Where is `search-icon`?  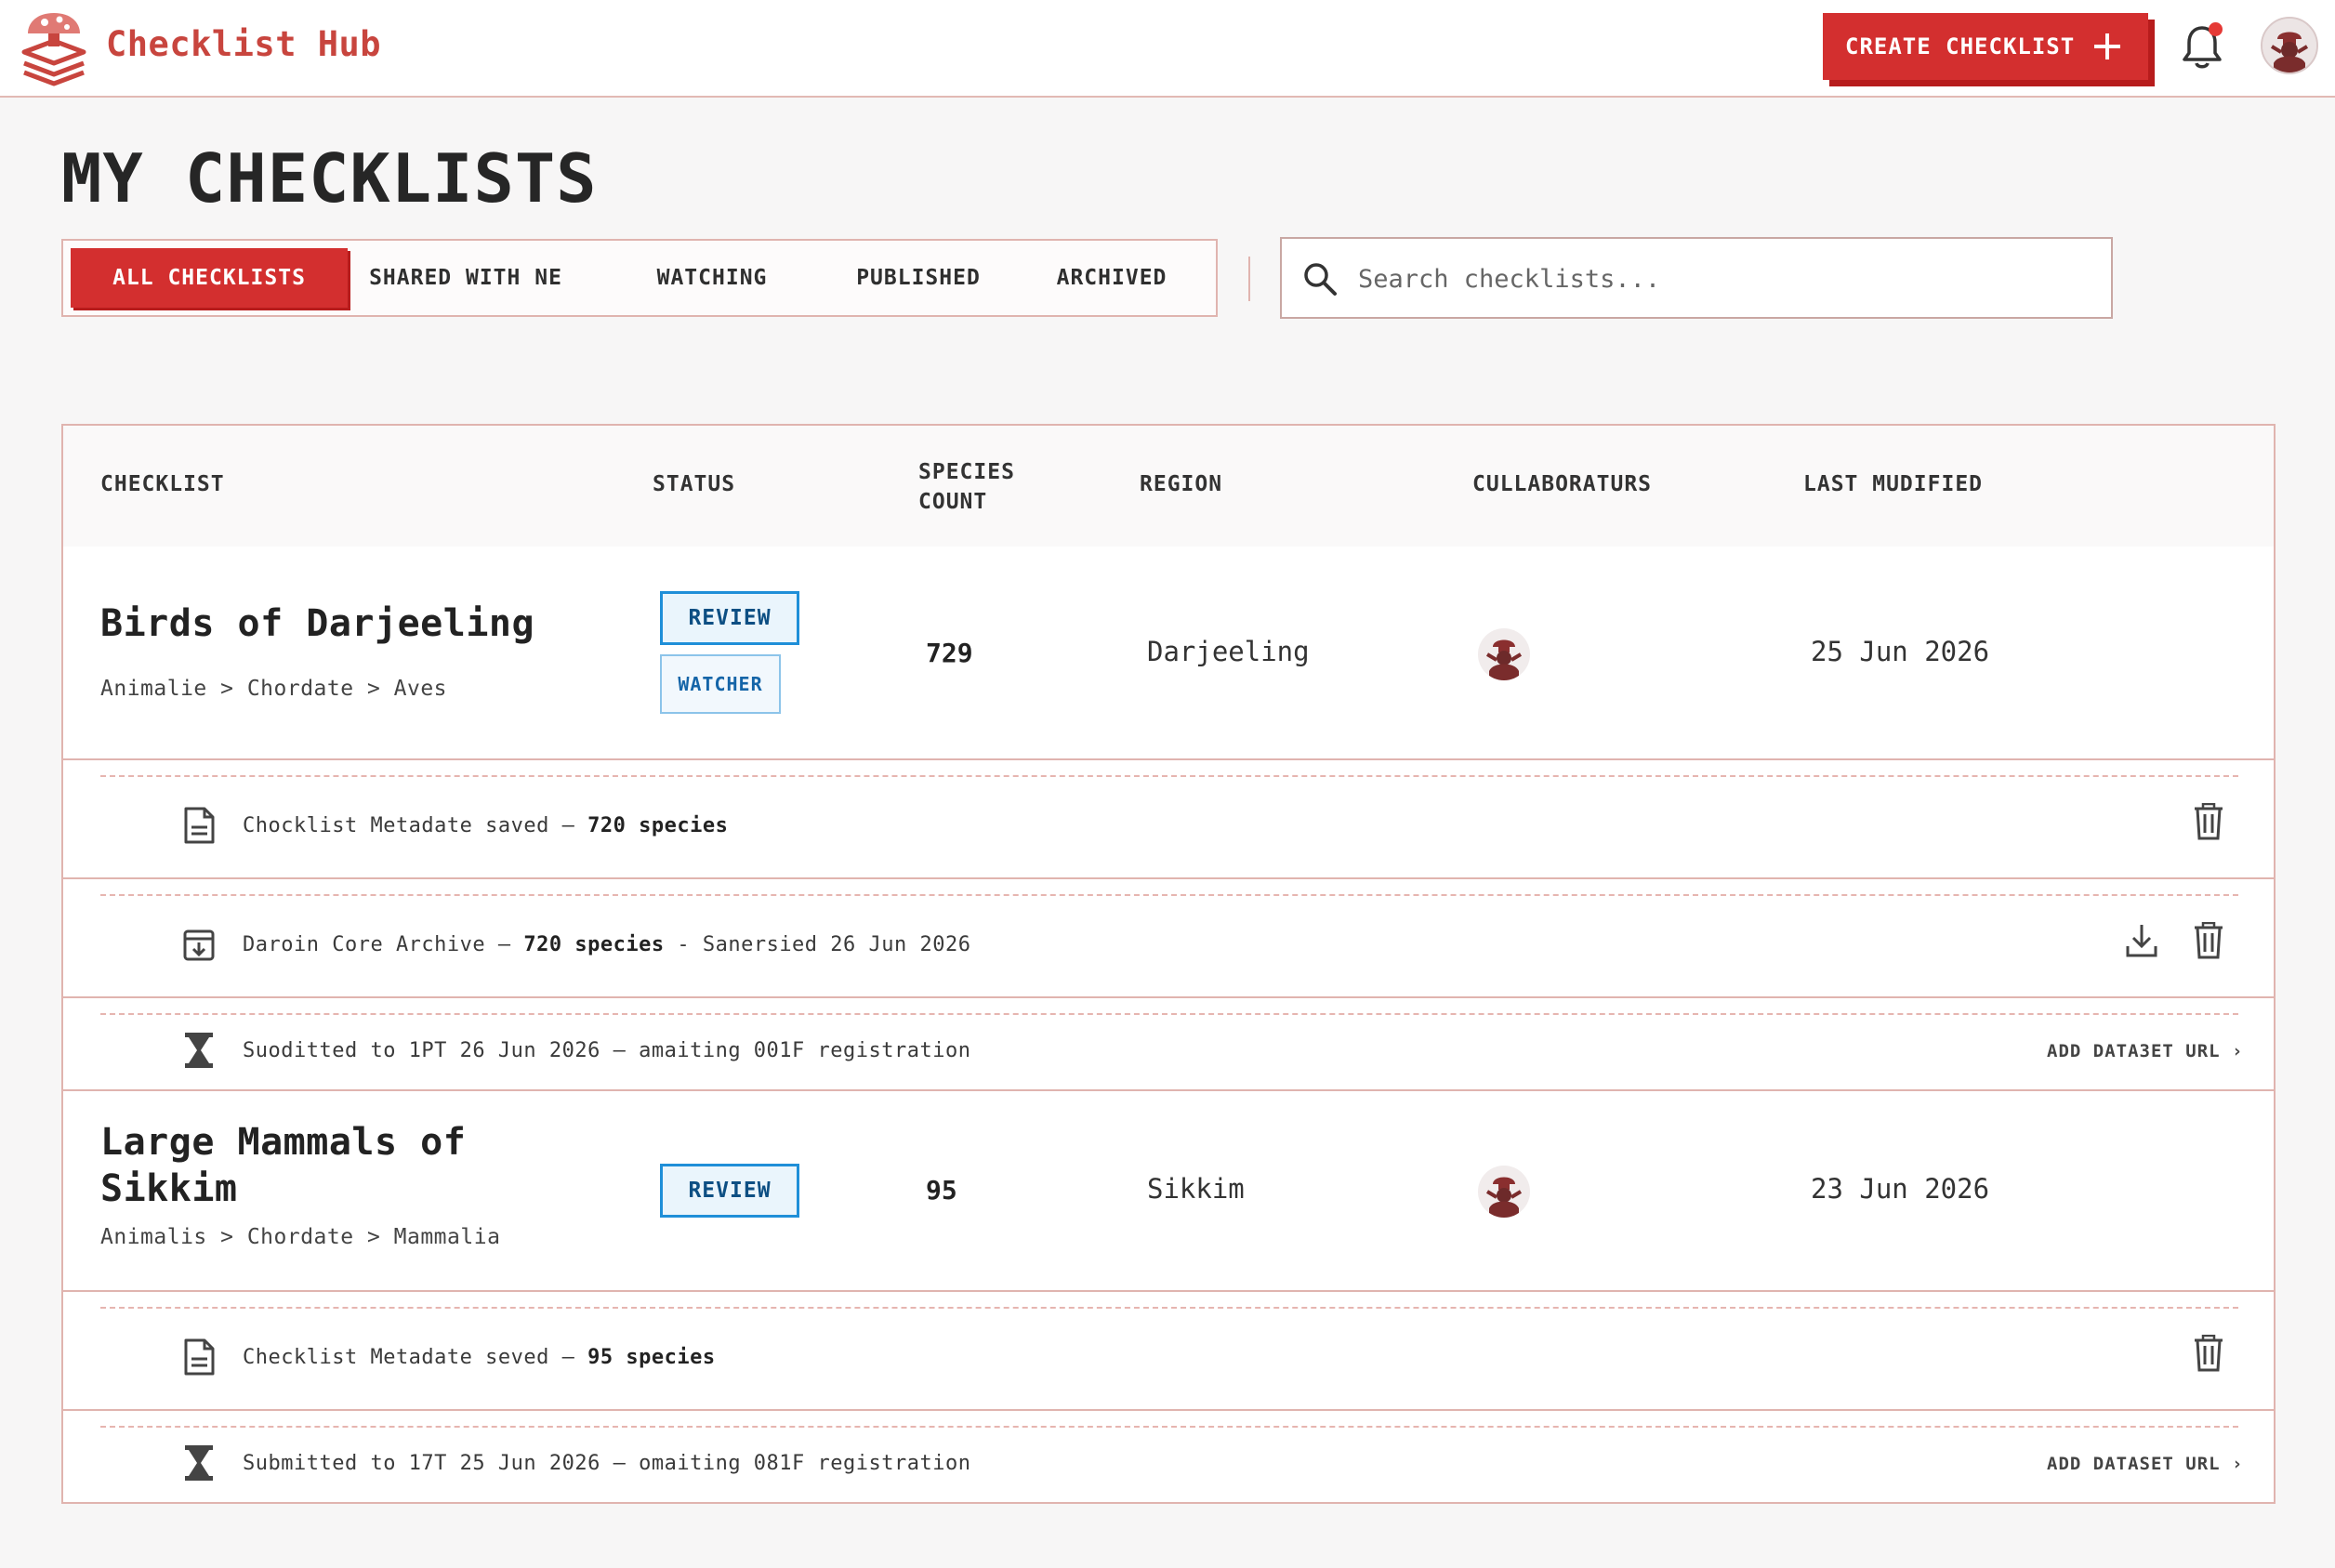
search-icon is located at coordinates (1320, 280).